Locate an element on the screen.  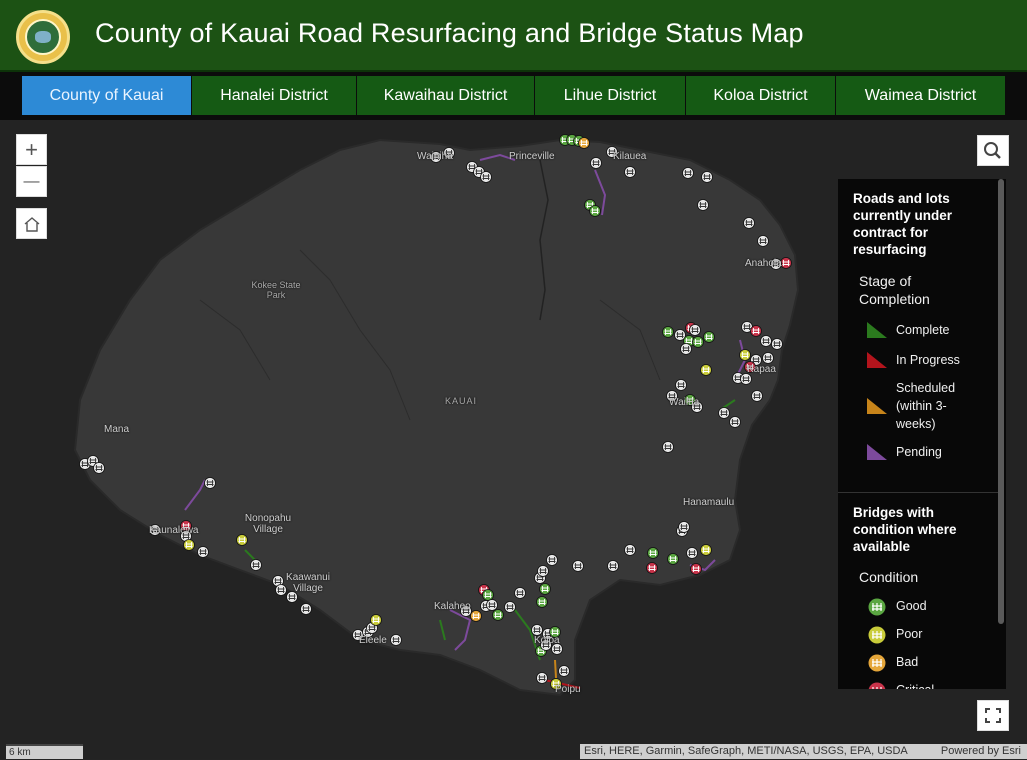
search-button is located at coordinates (993, 150).